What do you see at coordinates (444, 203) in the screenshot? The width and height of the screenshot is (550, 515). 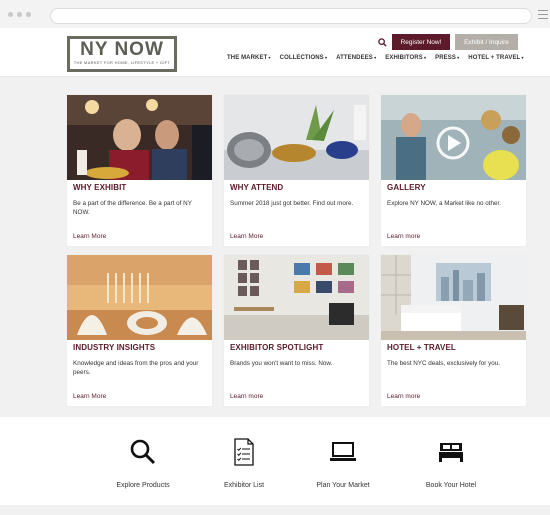 I see `card-description: Explore NY NOW, a Market like no other.` at bounding box center [444, 203].